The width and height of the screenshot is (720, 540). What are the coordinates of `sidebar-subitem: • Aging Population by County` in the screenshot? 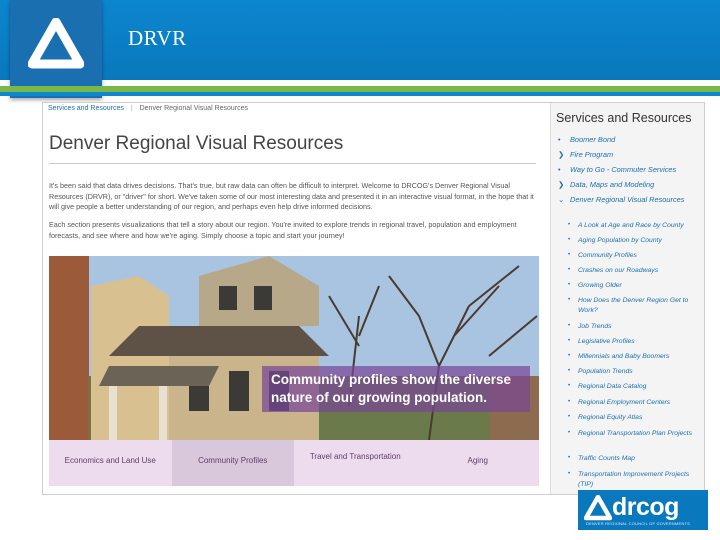 It's located at (622, 241).